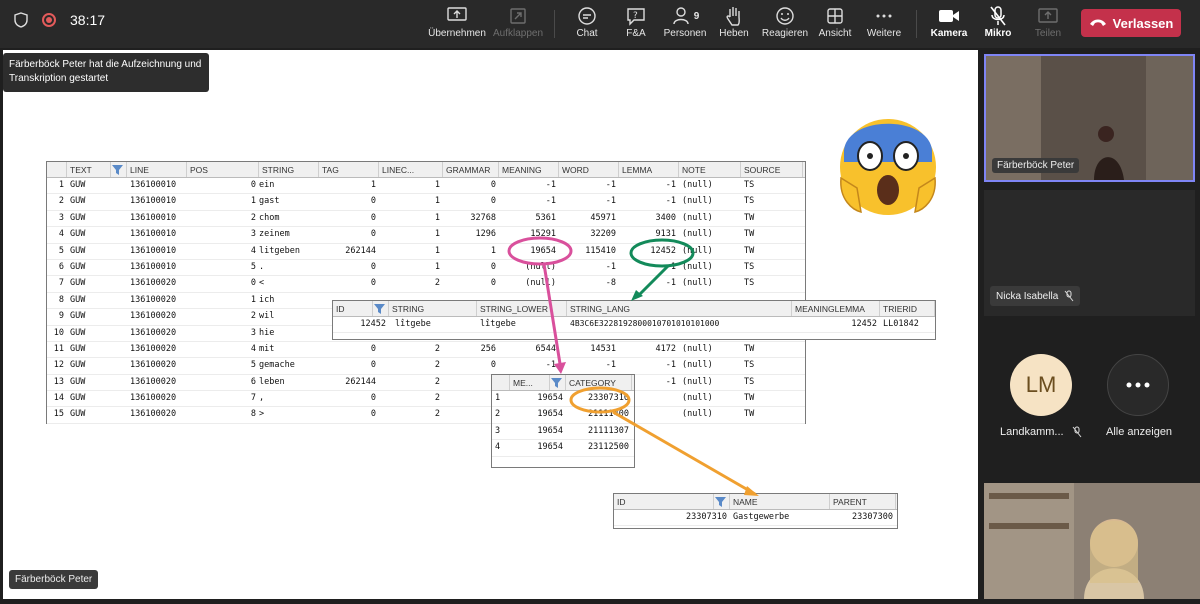 This screenshot has height=604, width=1200. Describe the element at coordinates (457, 25) in the screenshot. I see `share-screen-button: Übernehmen` at that location.